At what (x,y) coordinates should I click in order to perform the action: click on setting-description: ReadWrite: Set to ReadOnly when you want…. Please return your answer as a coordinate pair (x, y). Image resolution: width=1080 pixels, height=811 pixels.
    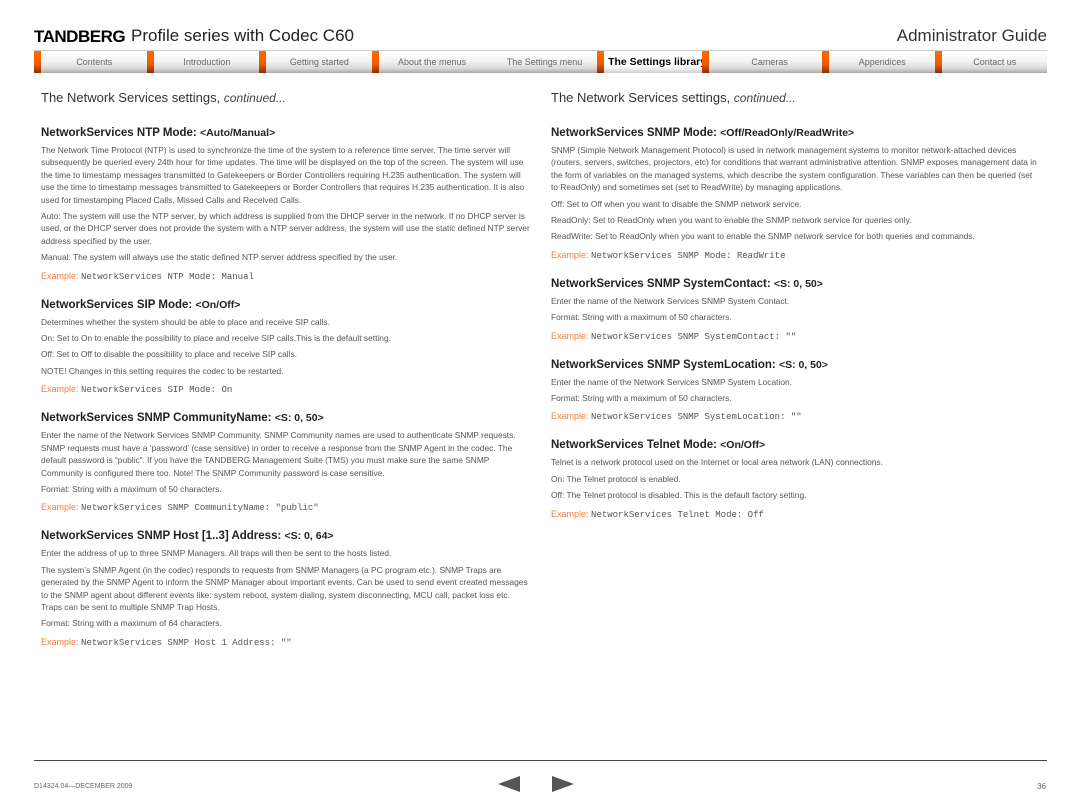
    Looking at the image, I should click on (763, 236).